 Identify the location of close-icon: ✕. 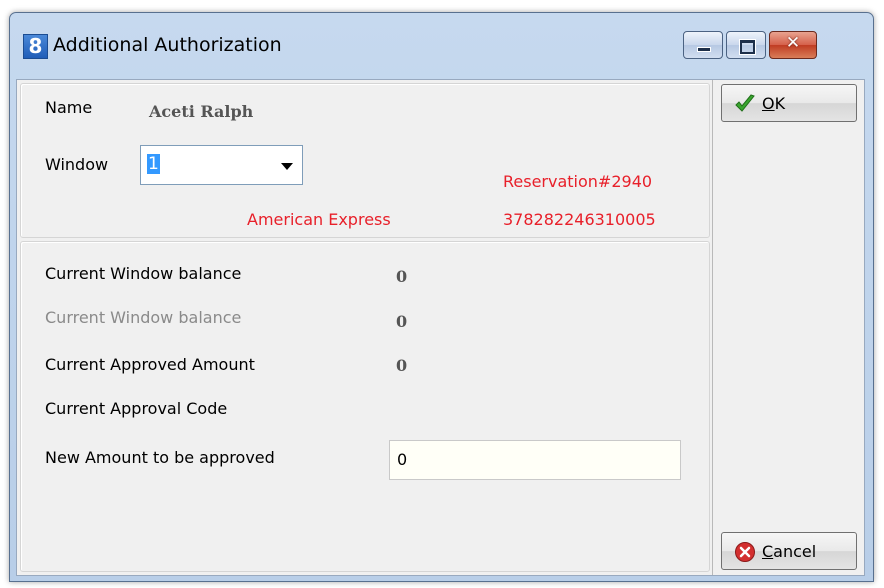
(793, 43).